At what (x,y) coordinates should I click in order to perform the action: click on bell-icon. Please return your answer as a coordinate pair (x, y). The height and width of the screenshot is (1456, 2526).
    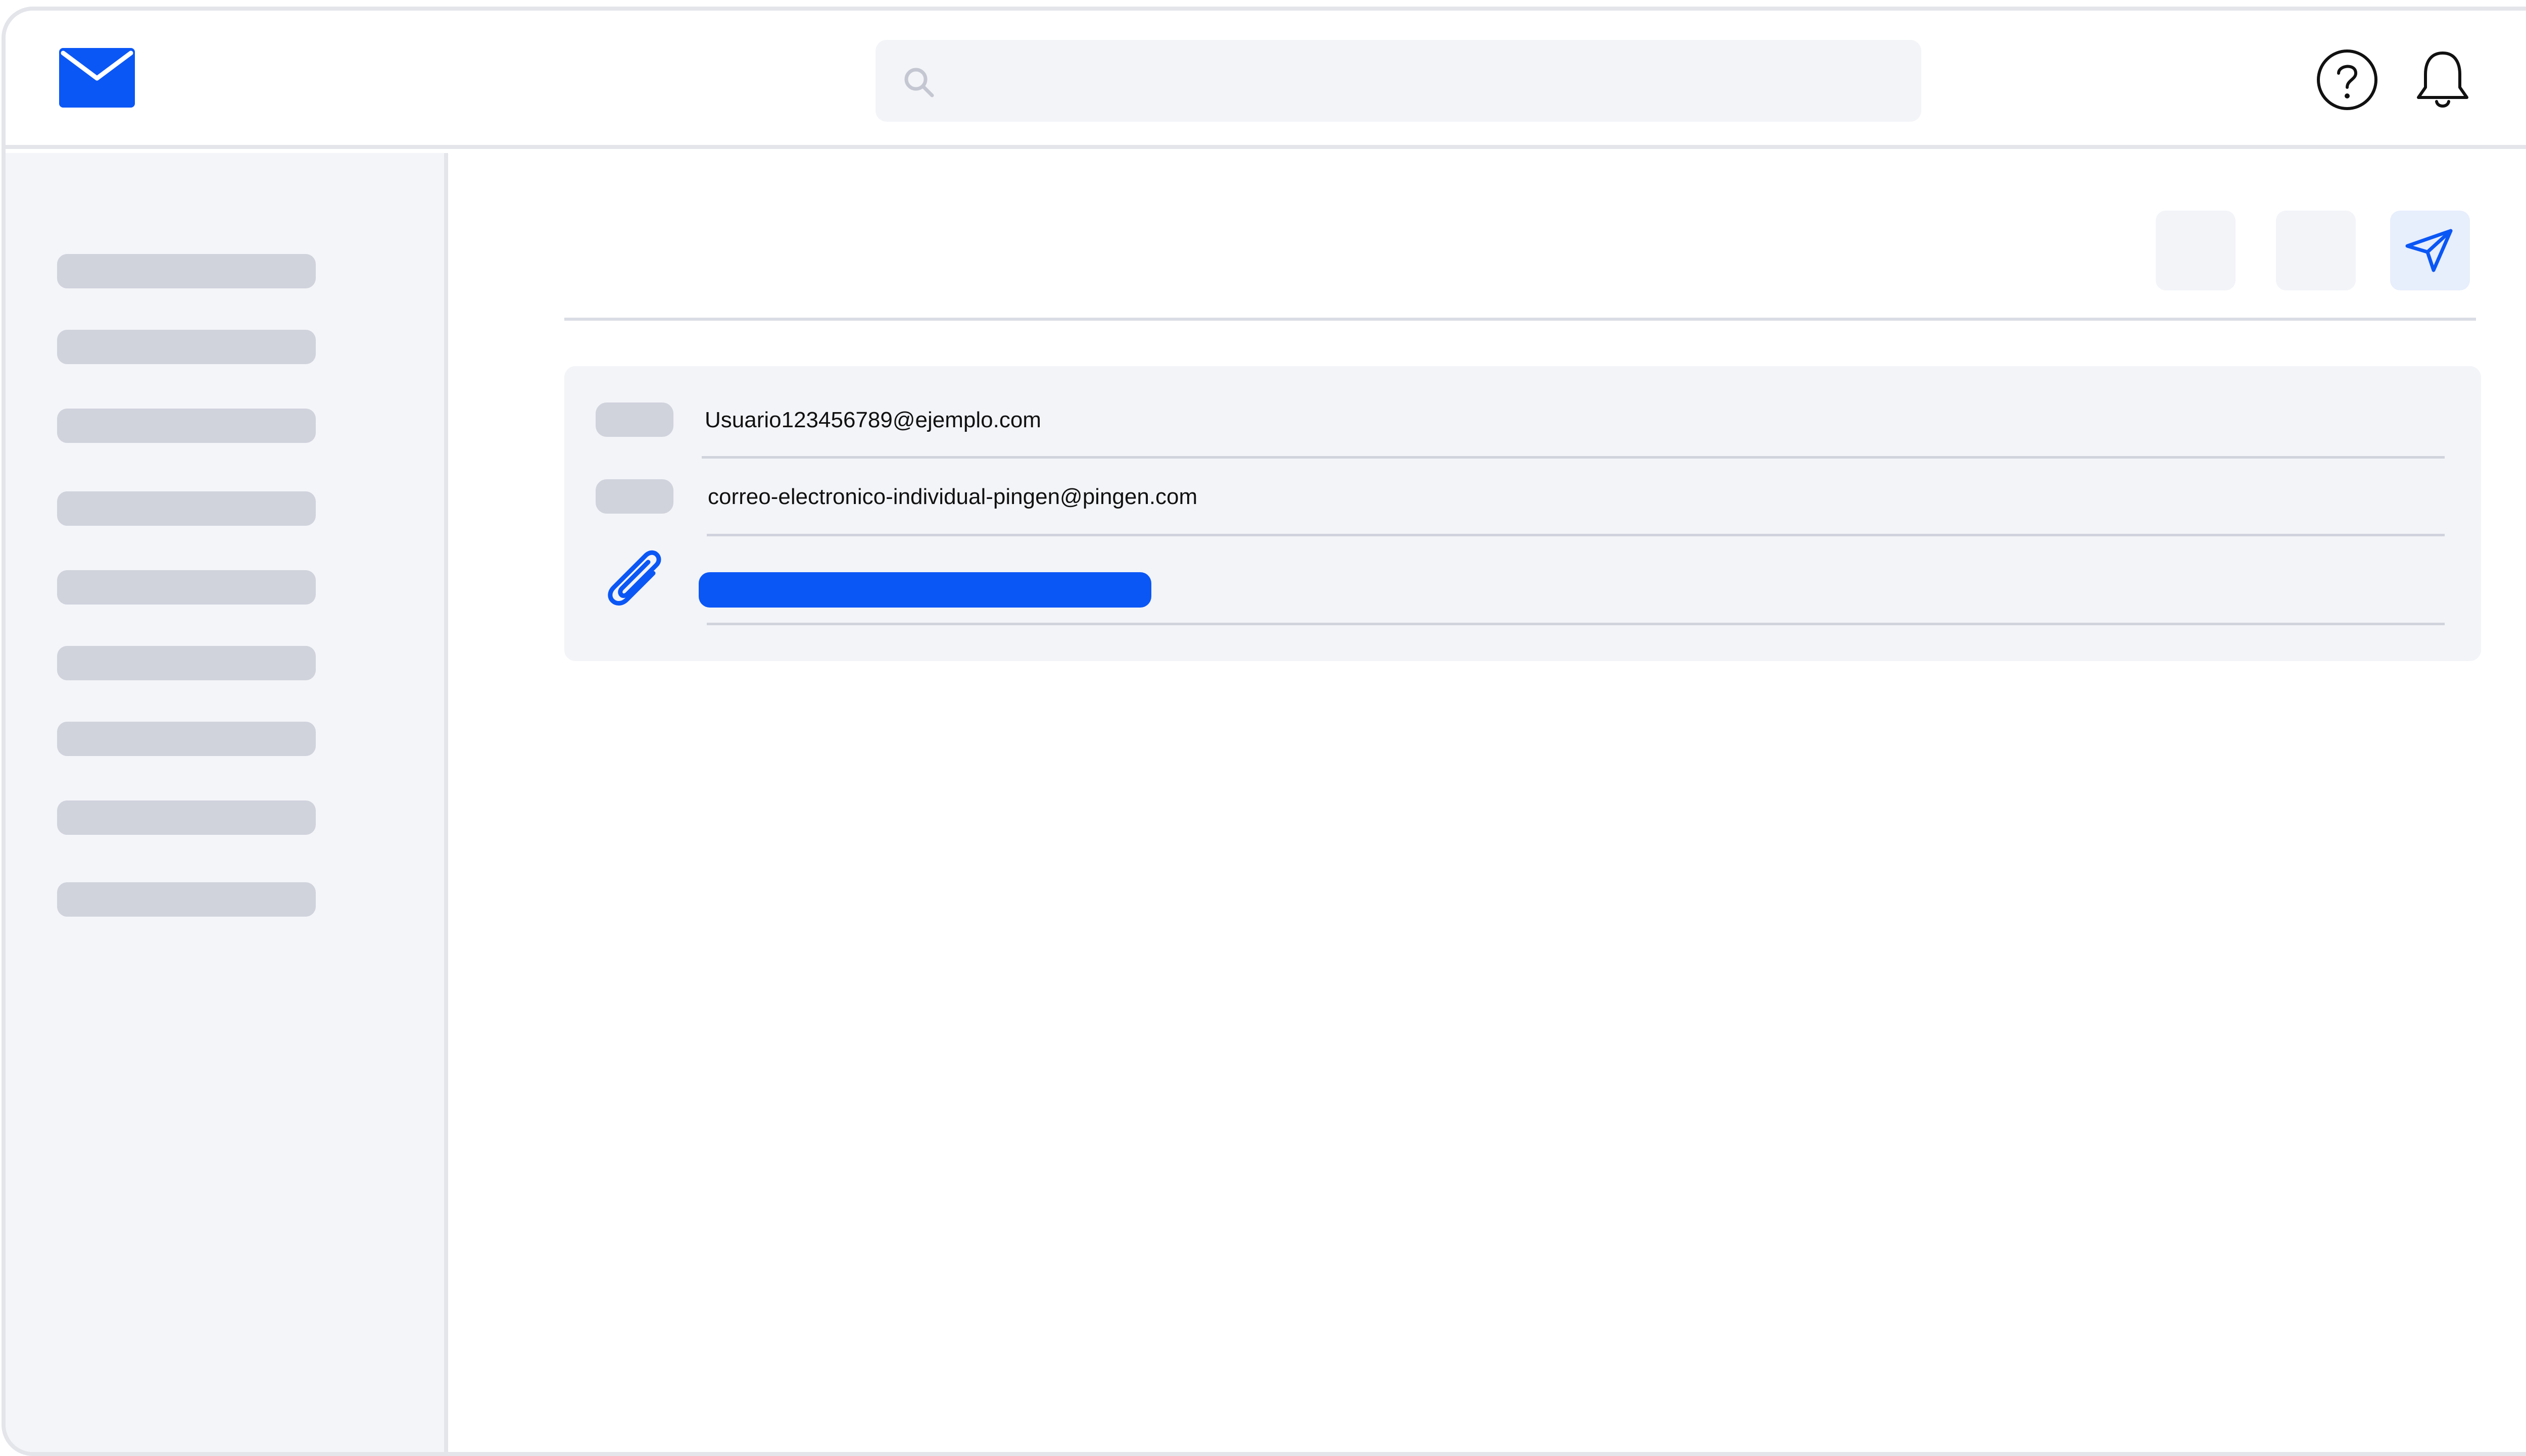
    Looking at the image, I should click on (2442, 80).